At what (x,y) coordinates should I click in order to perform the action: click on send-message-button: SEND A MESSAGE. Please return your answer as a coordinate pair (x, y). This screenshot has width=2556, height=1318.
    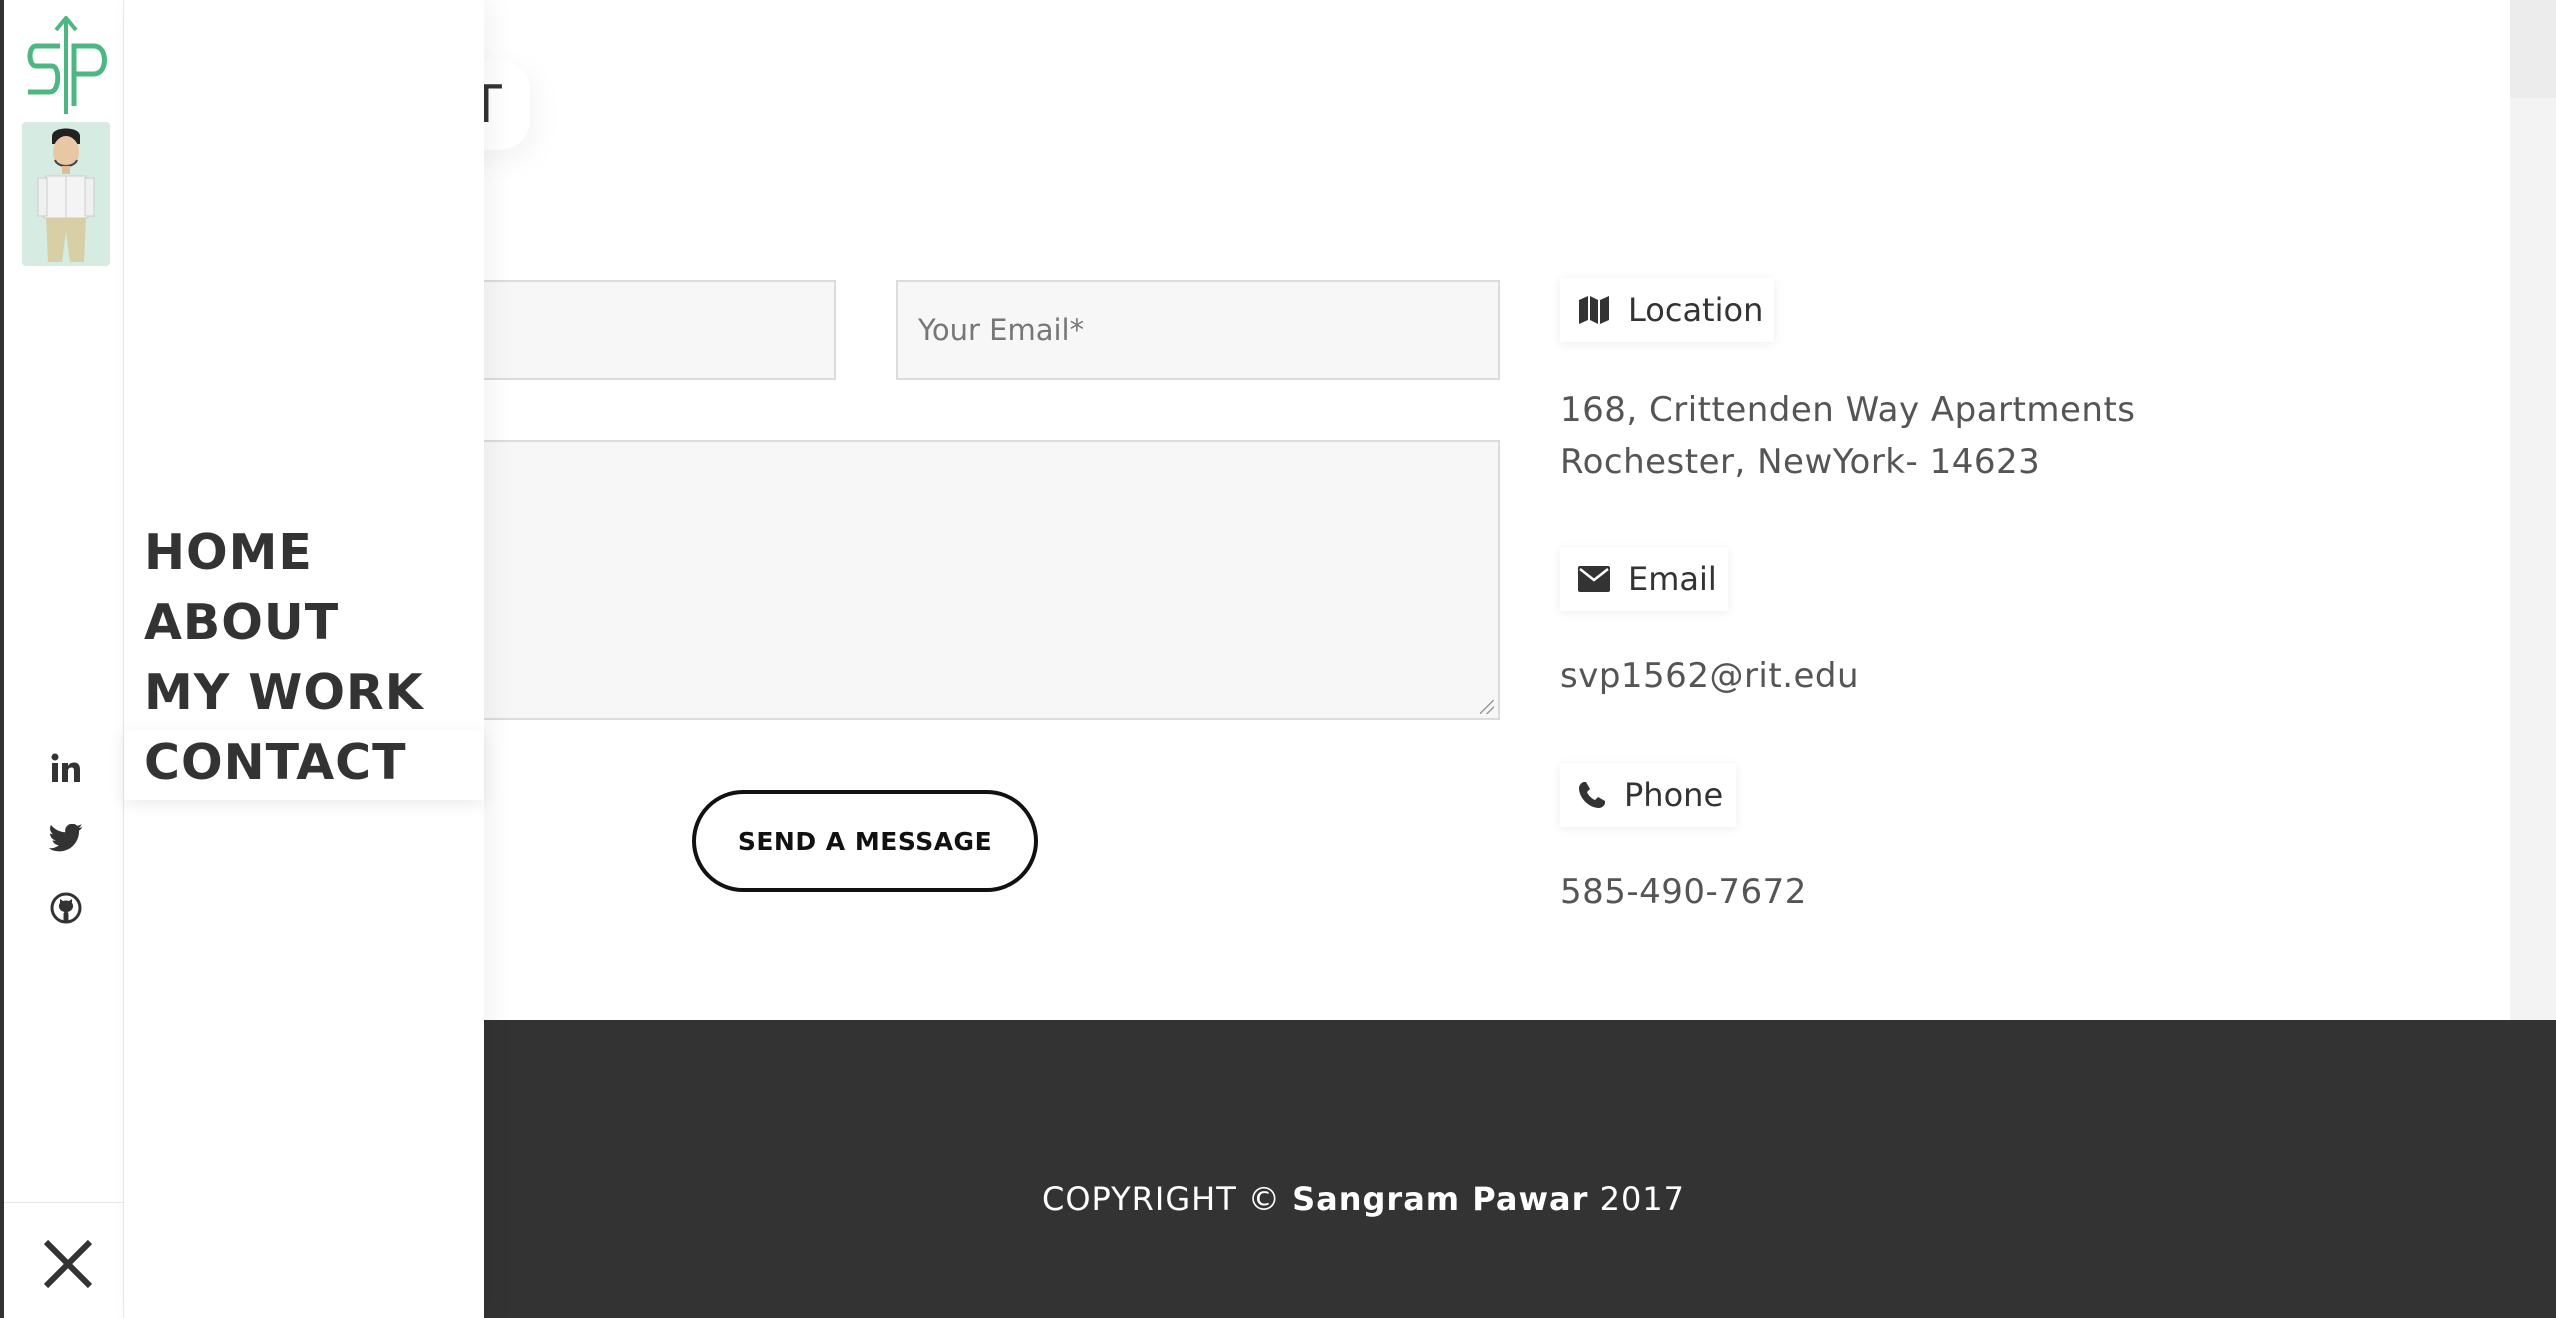
    Looking at the image, I should click on (865, 841).